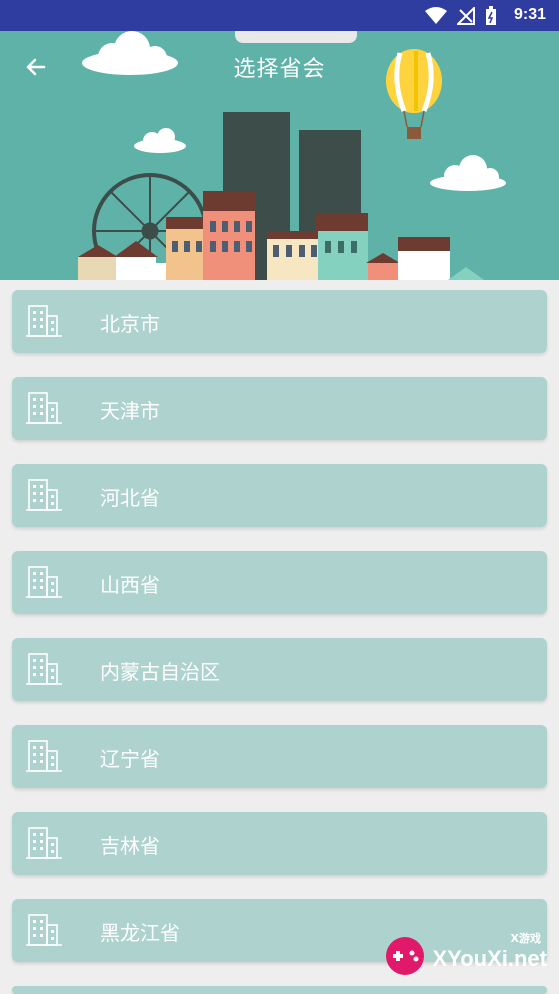 The image size is (559, 994). Describe the element at coordinates (160, 672) in the screenshot. I see `province-label: 内蒙古自治区` at that location.